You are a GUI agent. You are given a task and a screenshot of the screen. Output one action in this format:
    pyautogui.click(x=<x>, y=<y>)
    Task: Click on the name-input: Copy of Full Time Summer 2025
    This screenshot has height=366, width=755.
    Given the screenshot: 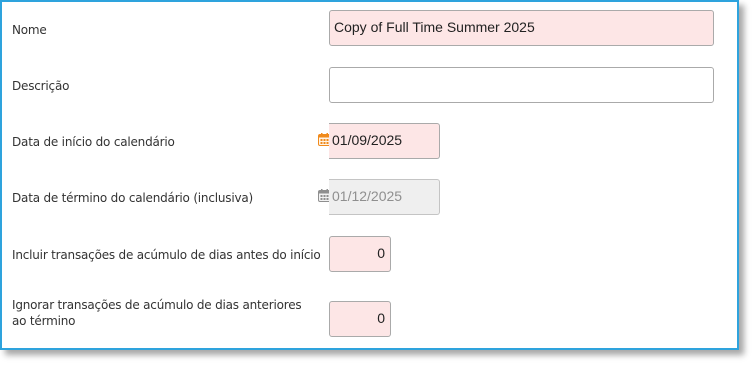 What is the action you would take?
    pyautogui.click(x=521, y=28)
    